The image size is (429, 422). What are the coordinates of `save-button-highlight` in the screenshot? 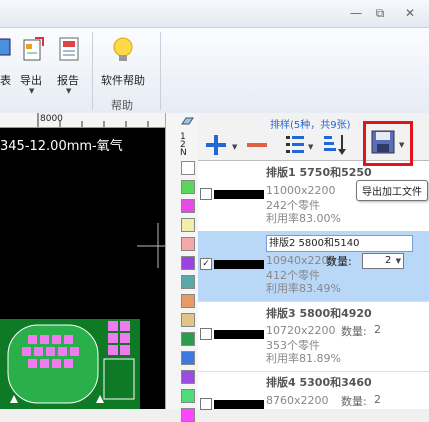 It's located at (388, 143).